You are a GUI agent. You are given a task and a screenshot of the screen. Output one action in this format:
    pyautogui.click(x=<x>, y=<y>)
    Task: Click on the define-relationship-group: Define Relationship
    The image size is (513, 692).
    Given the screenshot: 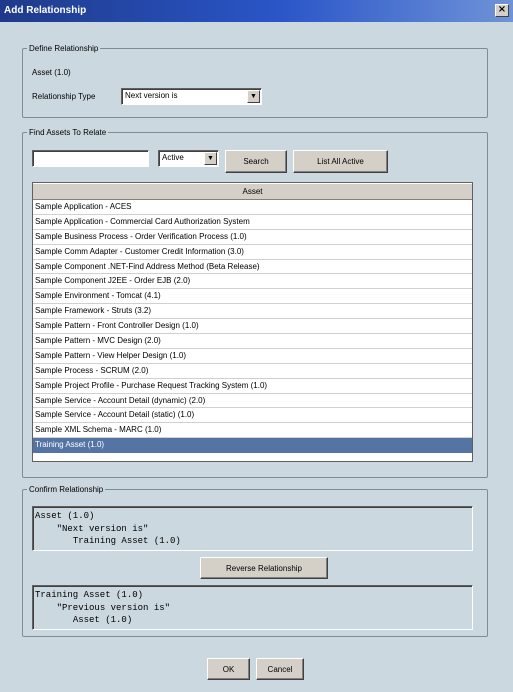 What is the action you would take?
    pyautogui.click(x=255, y=81)
    